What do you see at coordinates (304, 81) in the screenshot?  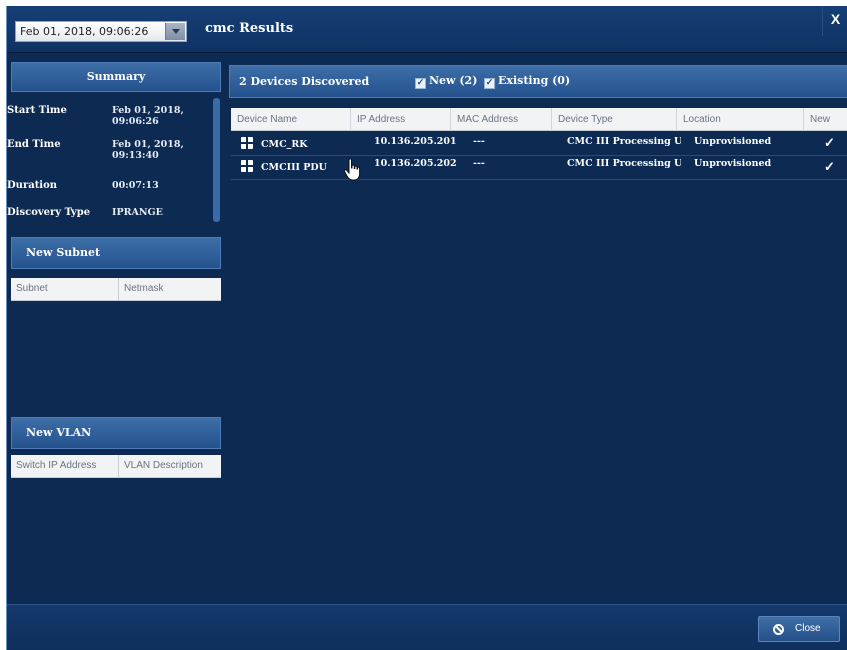 I see `devices-count: 2 Devices Discovered` at bounding box center [304, 81].